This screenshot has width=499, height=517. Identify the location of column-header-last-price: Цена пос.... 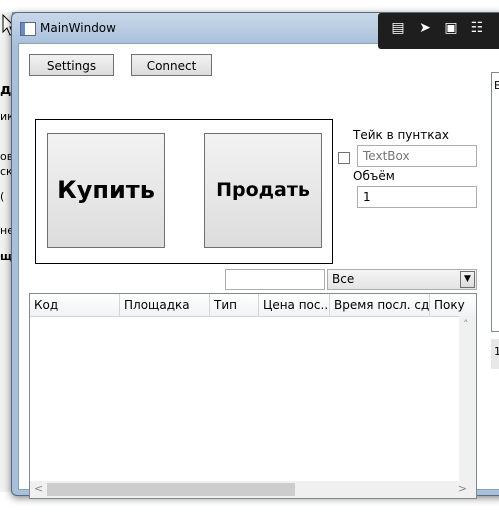
(294, 305).